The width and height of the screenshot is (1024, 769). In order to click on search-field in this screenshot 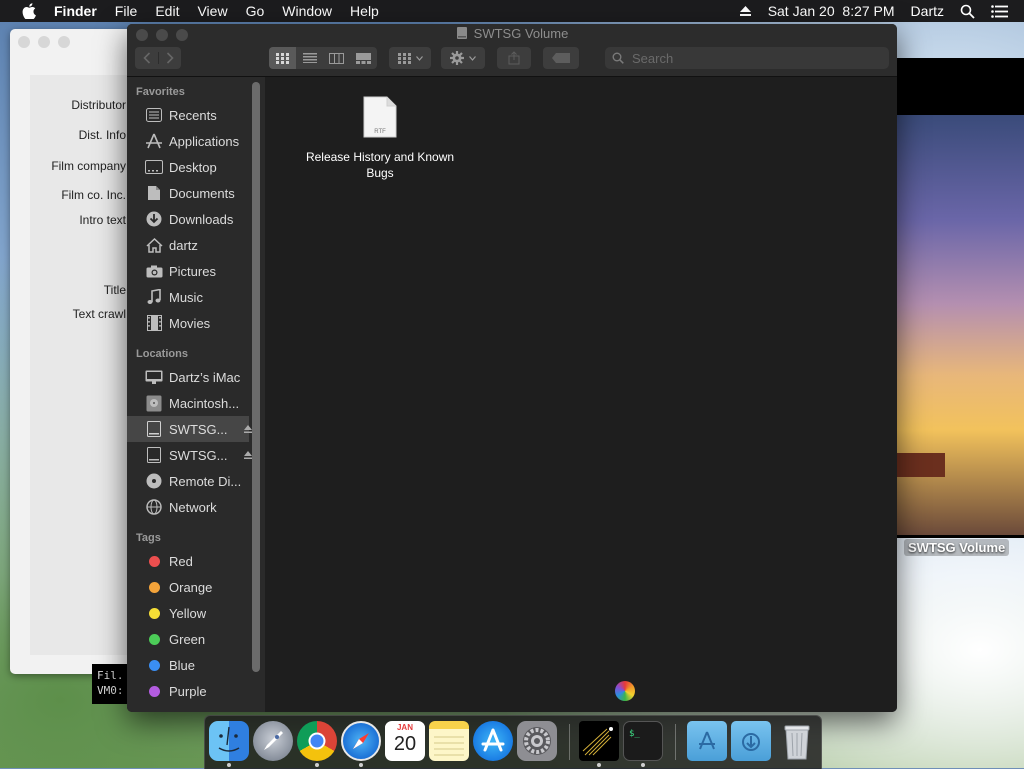, I will do `click(747, 58)`.